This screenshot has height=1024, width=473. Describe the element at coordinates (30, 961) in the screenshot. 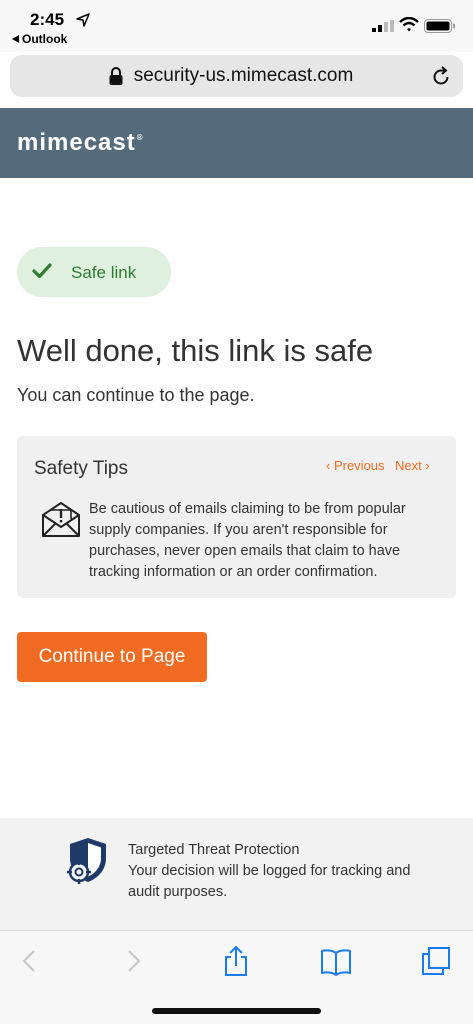

I see `back-icon` at that location.